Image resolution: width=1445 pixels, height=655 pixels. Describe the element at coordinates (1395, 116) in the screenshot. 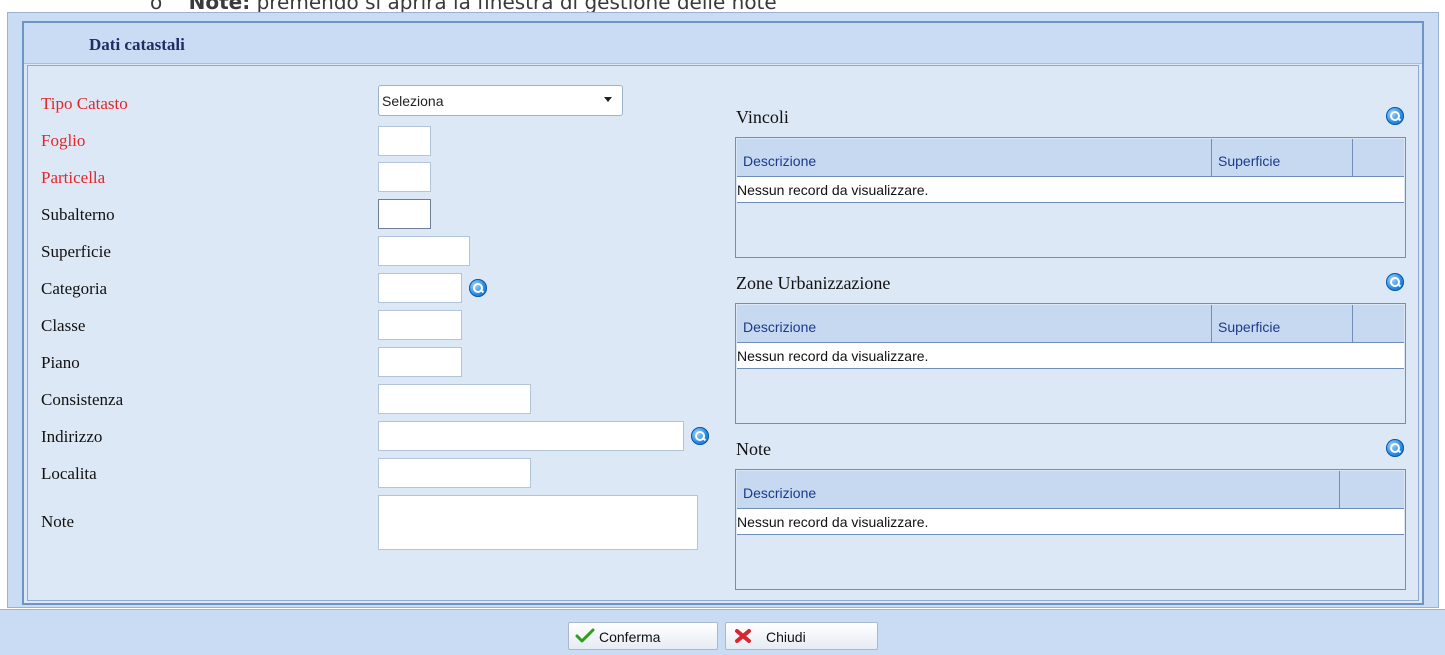

I see `vincoli-search-icon` at that location.